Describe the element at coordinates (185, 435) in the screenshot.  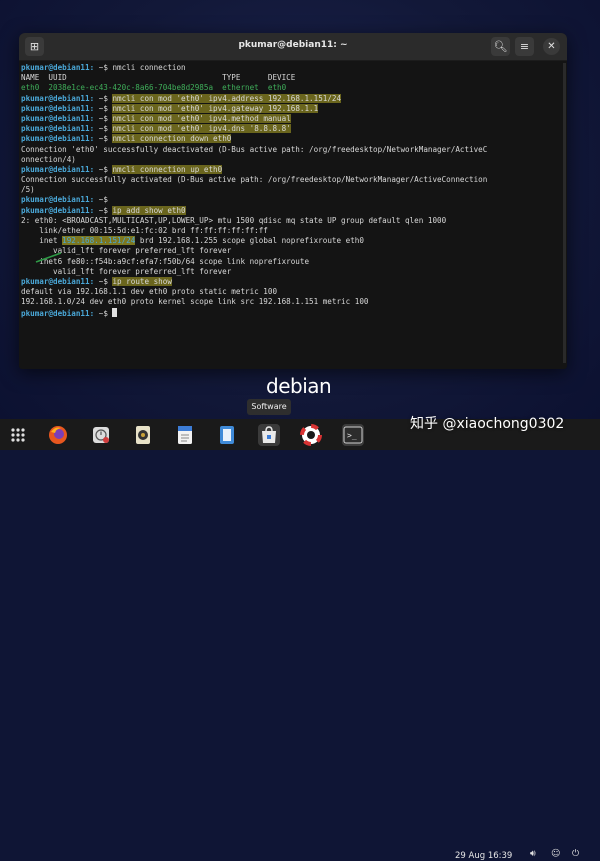
I see `text-editor-button` at that location.